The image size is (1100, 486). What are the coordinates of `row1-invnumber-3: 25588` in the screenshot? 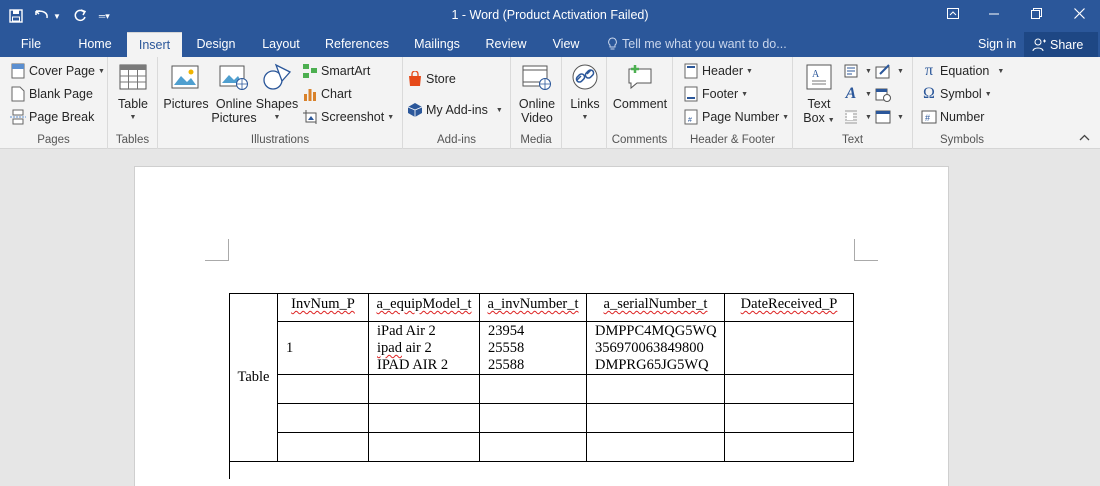 It's located at (506, 365).